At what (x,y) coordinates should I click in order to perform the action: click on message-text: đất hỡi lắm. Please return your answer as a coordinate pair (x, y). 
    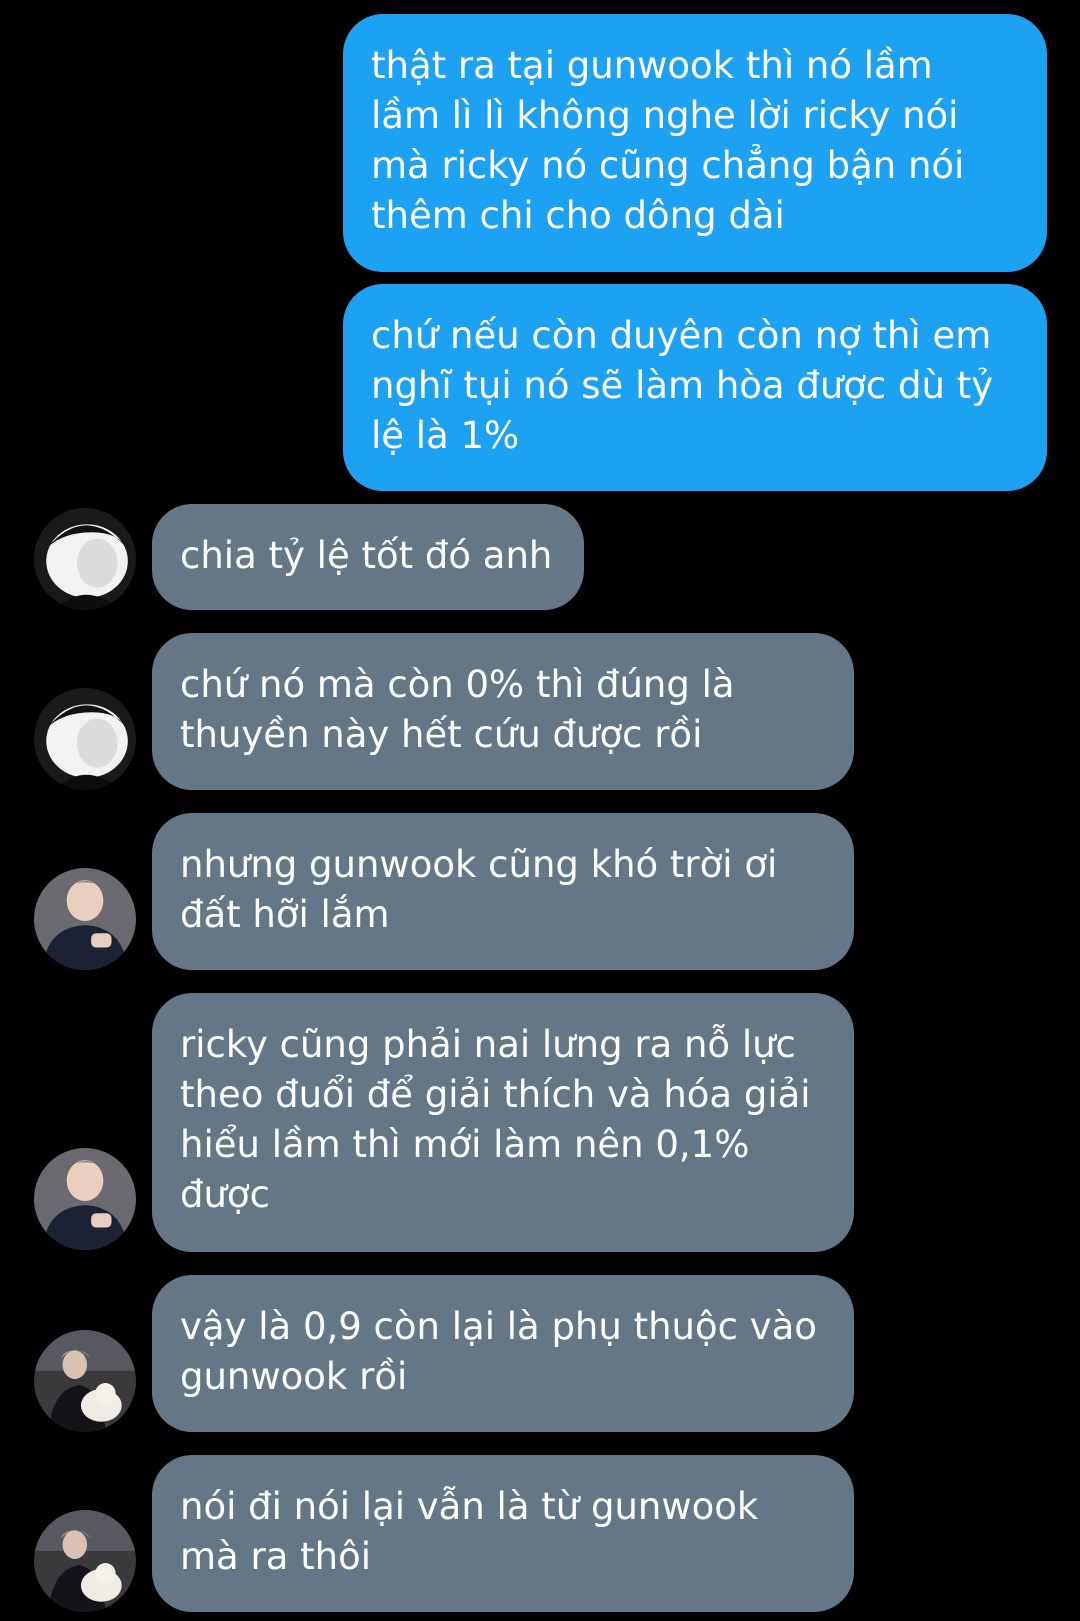
    Looking at the image, I should click on (285, 914).